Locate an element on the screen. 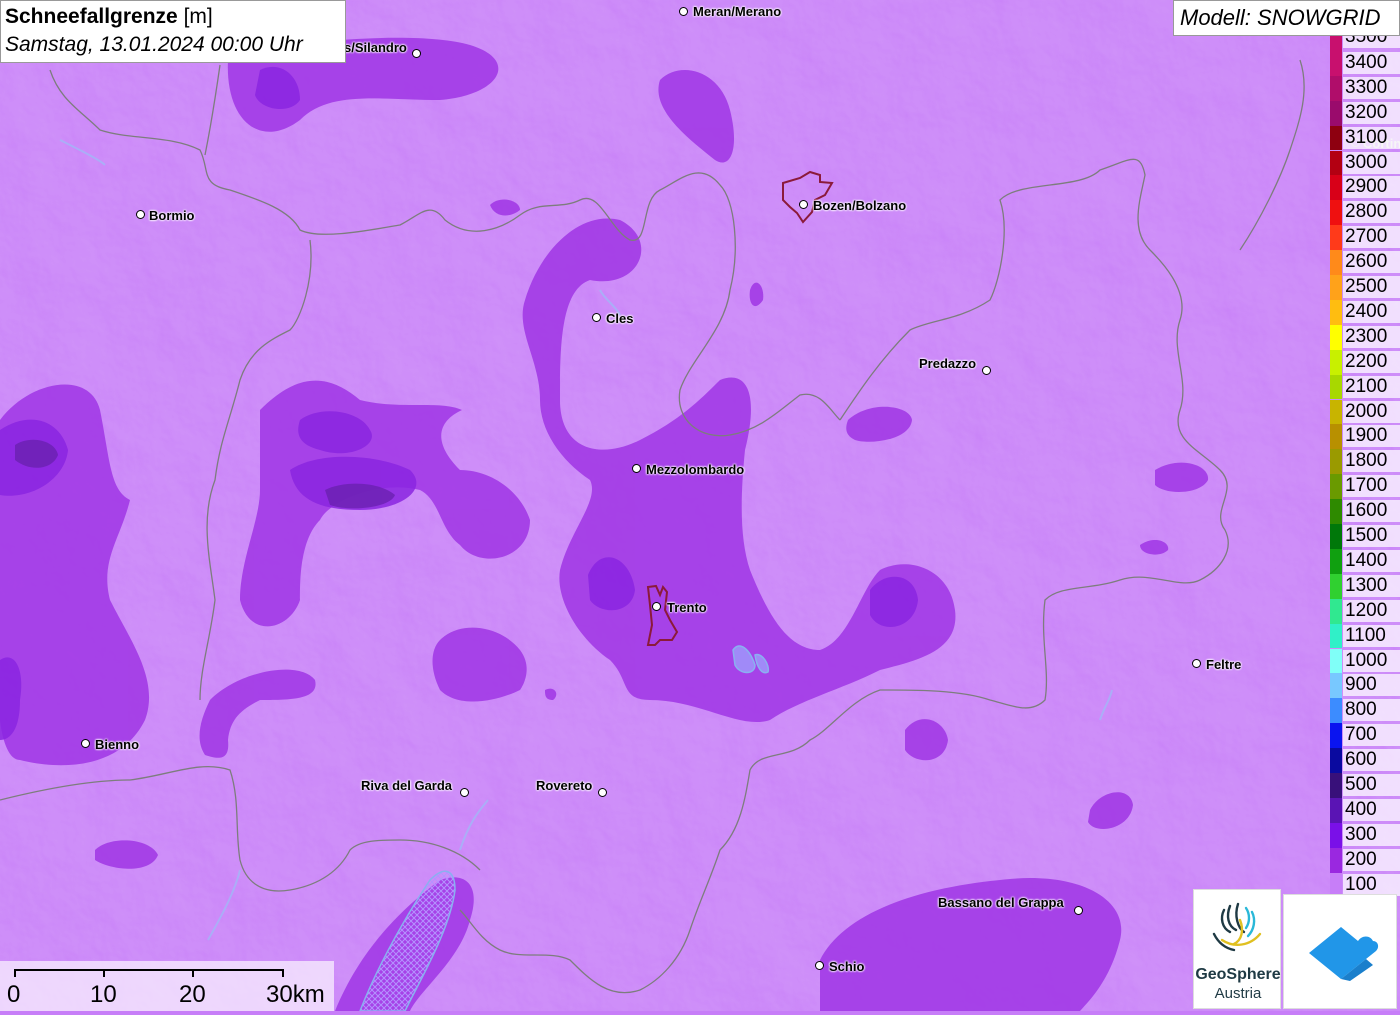 The height and width of the screenshot is (1015, 1400). parameter-name: Schneefallgrenze is located at coordinates (91, 16).